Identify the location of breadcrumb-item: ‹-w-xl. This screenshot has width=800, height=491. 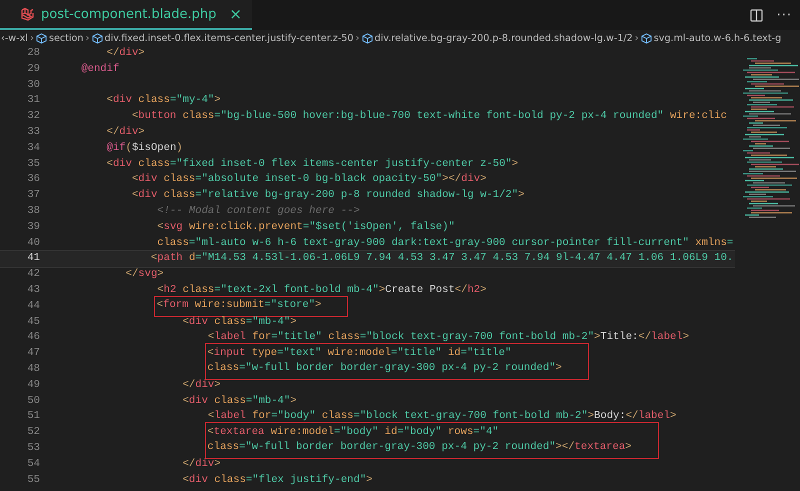
(14, 38).